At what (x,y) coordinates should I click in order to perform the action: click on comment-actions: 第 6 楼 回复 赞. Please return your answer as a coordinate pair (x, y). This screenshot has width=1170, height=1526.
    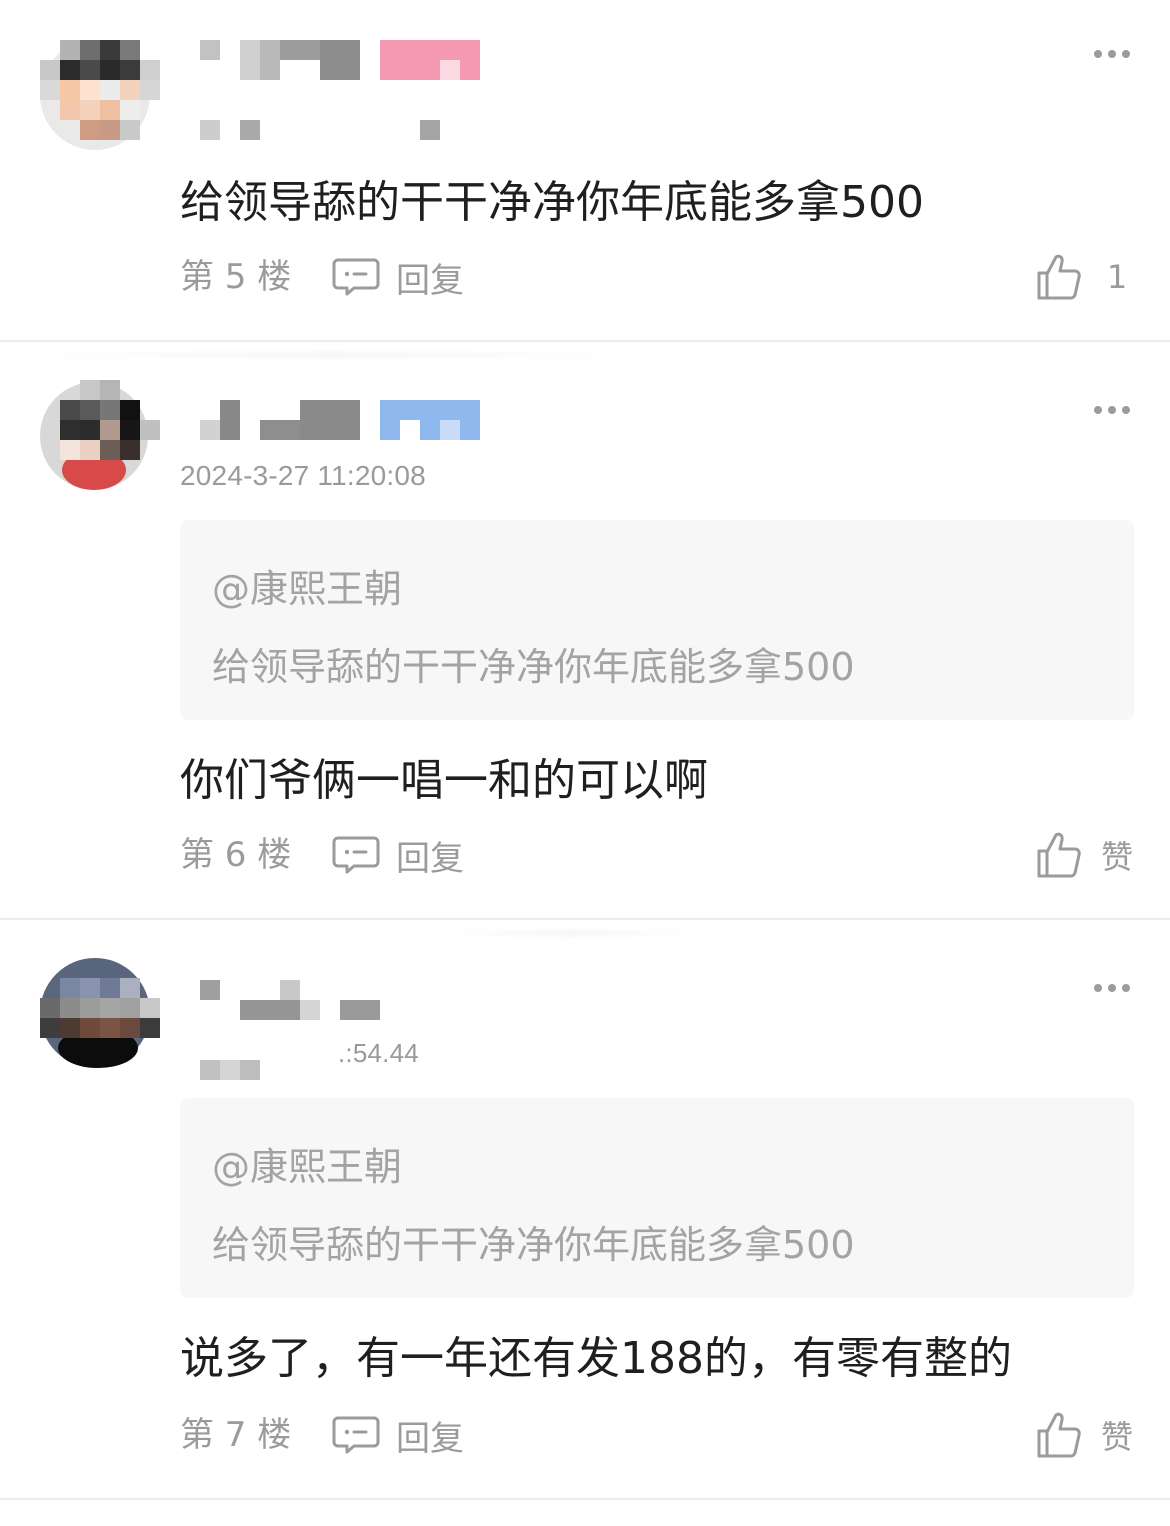
    Looking at the image, I should click on (657, 855).